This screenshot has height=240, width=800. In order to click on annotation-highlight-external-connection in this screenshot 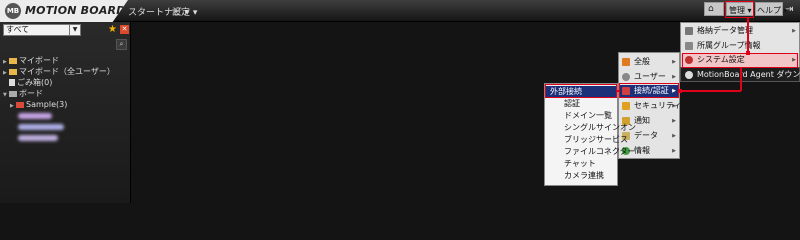, I will do `click(581, 91)`.